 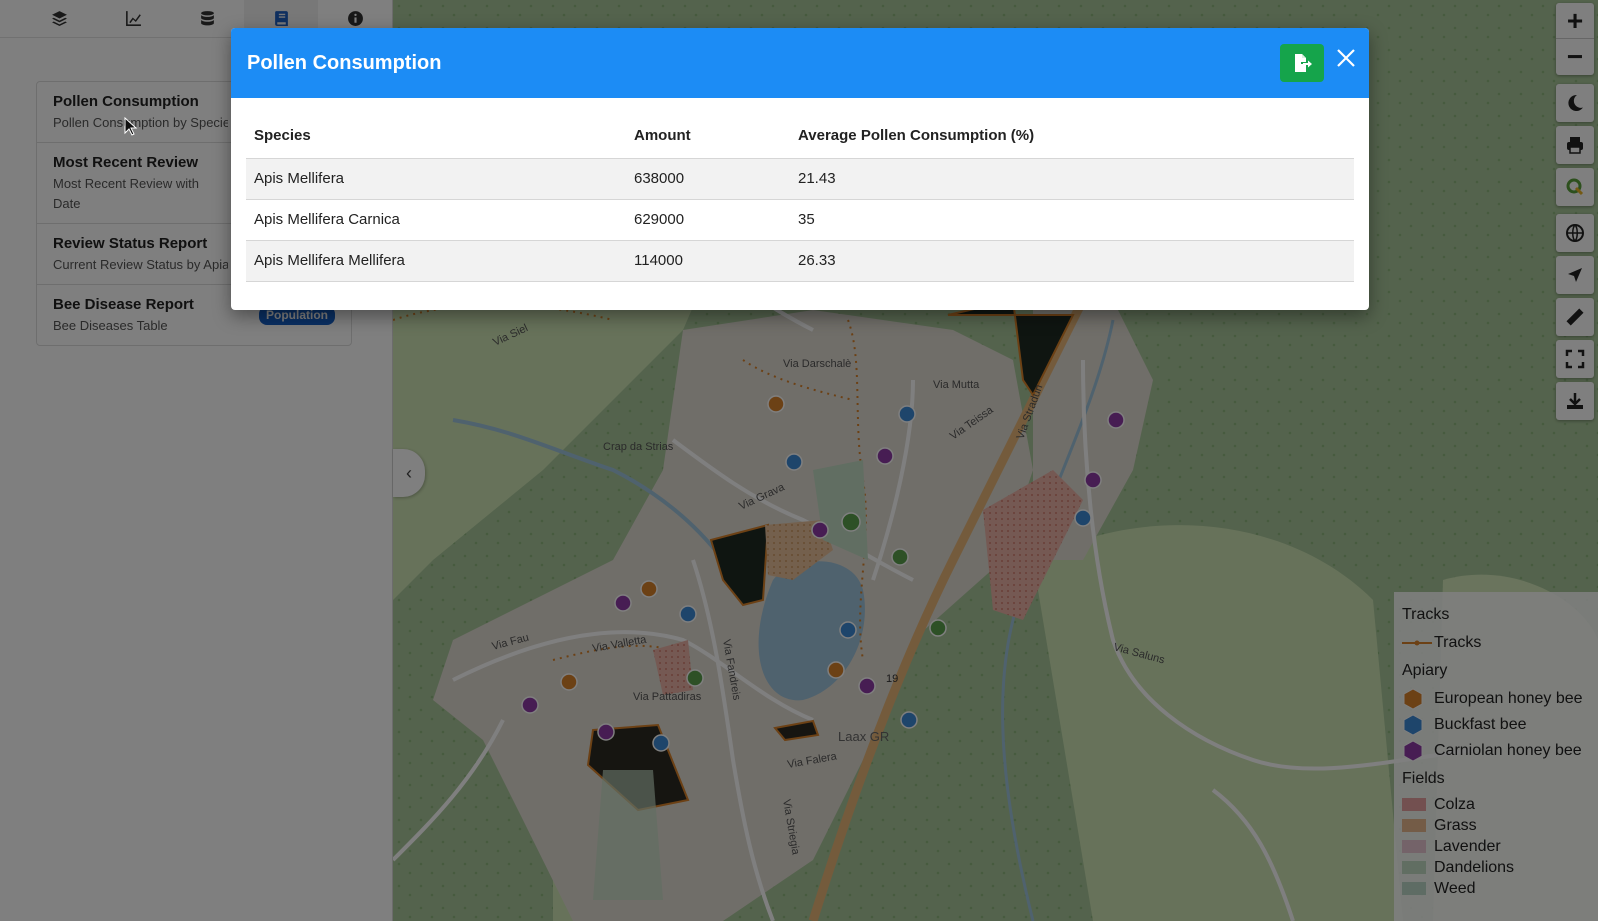 I want to click on cell-amount: 629000, so click(x=708, y=220).